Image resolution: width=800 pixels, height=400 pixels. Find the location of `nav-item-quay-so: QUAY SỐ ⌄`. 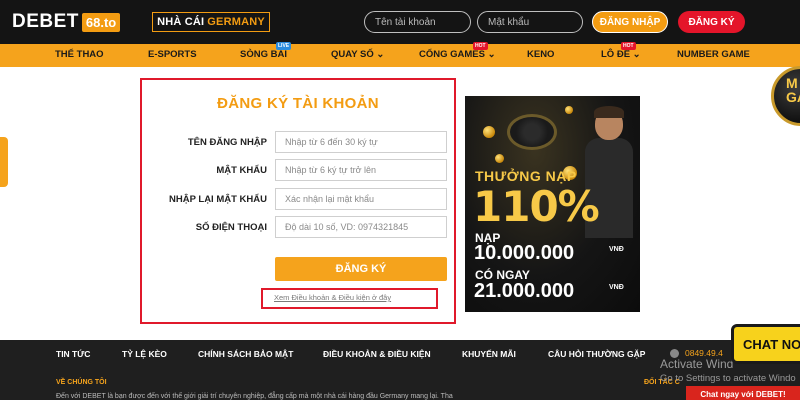

nav-item-quay-so: QUAY SỐ ⌄ is located at coordinates (357, 54).